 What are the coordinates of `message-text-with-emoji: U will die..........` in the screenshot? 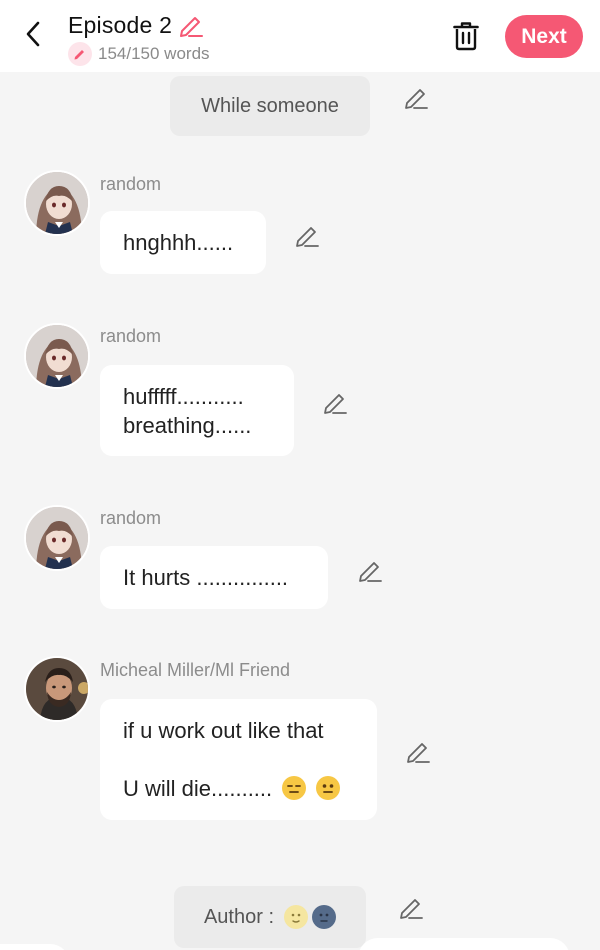 It's located at (238, 788).